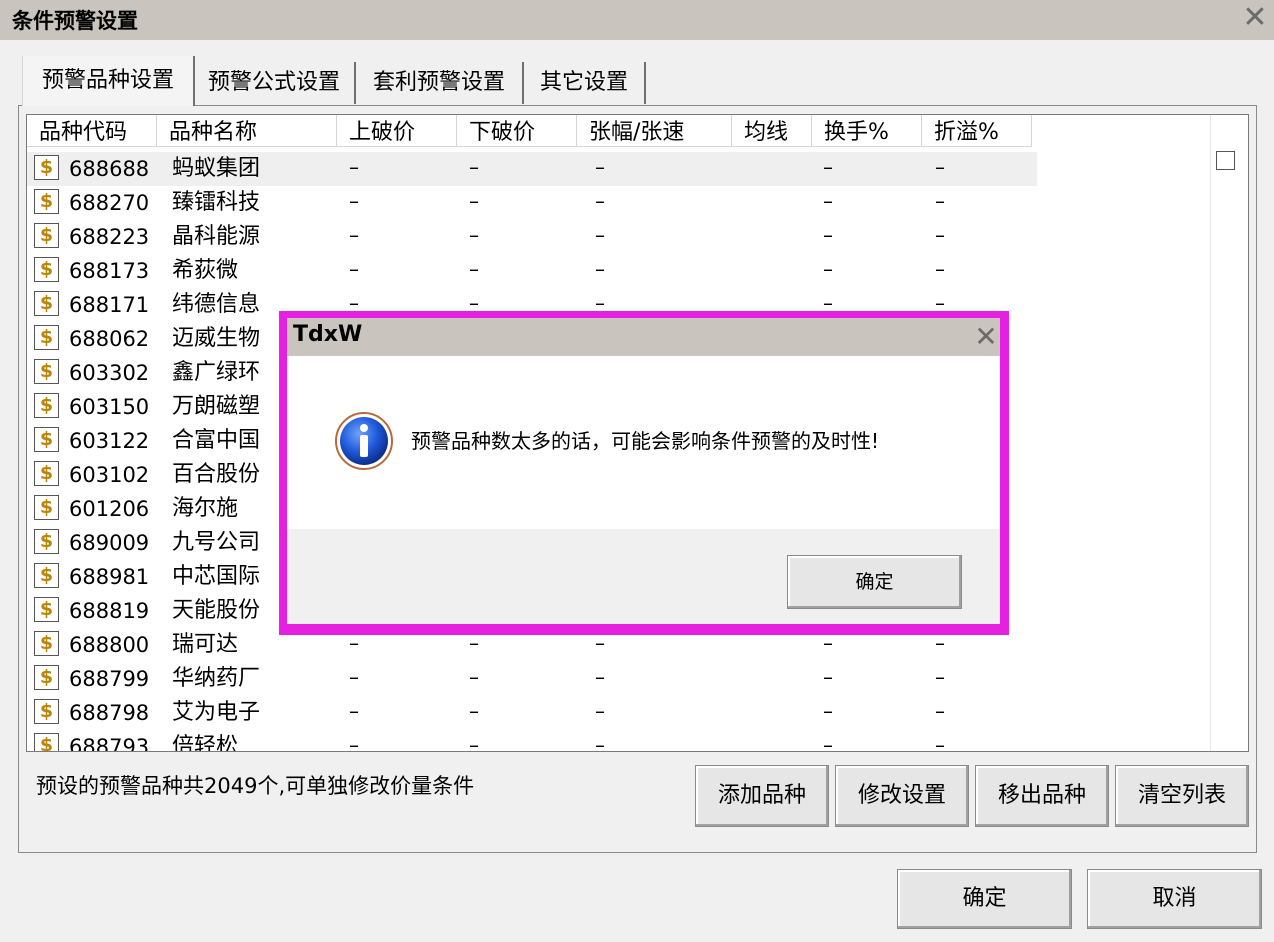 The width and height of the screenshot is (1274, 942). I want to click on list-item: $688270 臻镭科技 – – – – –, so click(532, 203).